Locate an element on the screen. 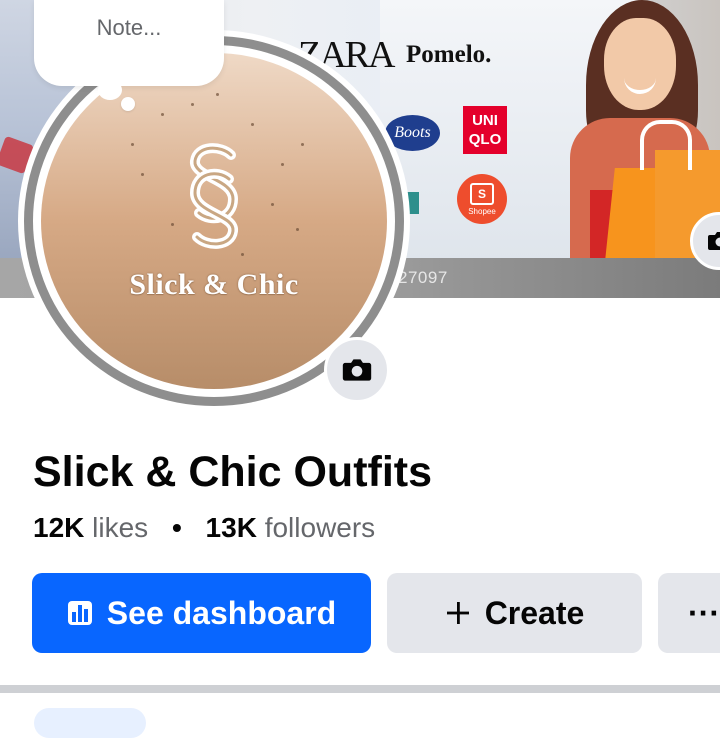  followers-count: 13K is located at coordinates (231, 527).